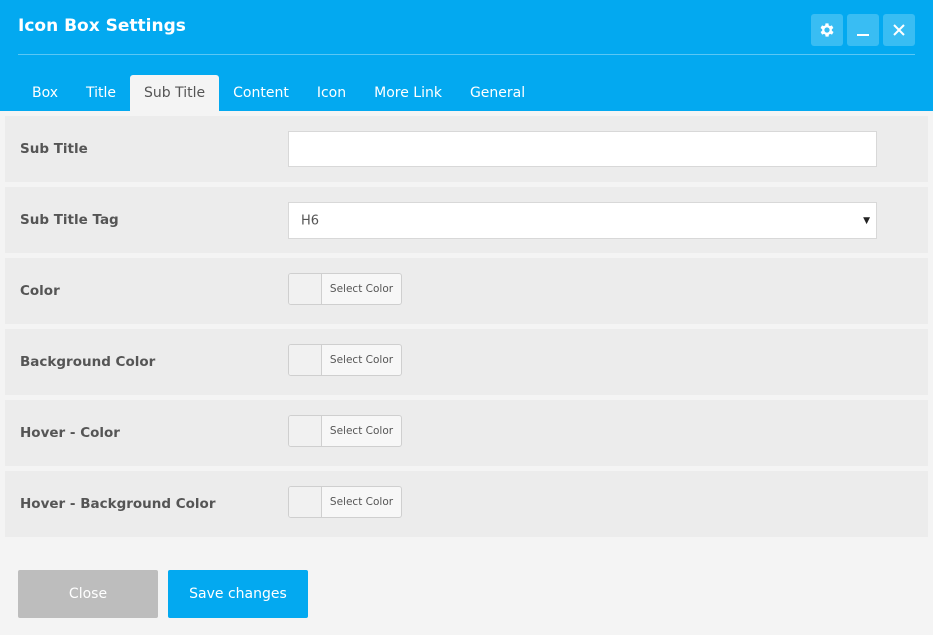 Image resolution: width=933 pixels, height=635 pixels. I want to click on minimize-icon, so click(863, 30).